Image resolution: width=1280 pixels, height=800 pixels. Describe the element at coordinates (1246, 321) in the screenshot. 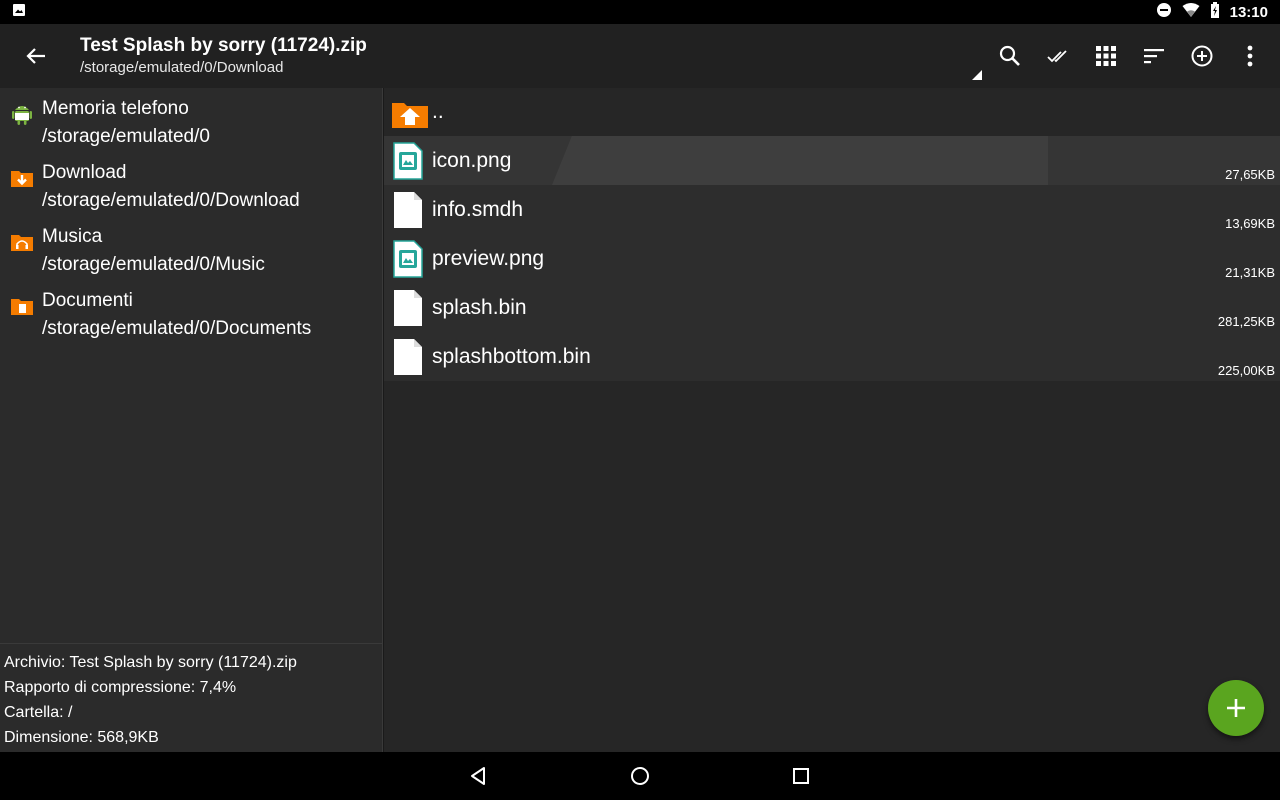

I see `file-size: 281,25KB` at that location.